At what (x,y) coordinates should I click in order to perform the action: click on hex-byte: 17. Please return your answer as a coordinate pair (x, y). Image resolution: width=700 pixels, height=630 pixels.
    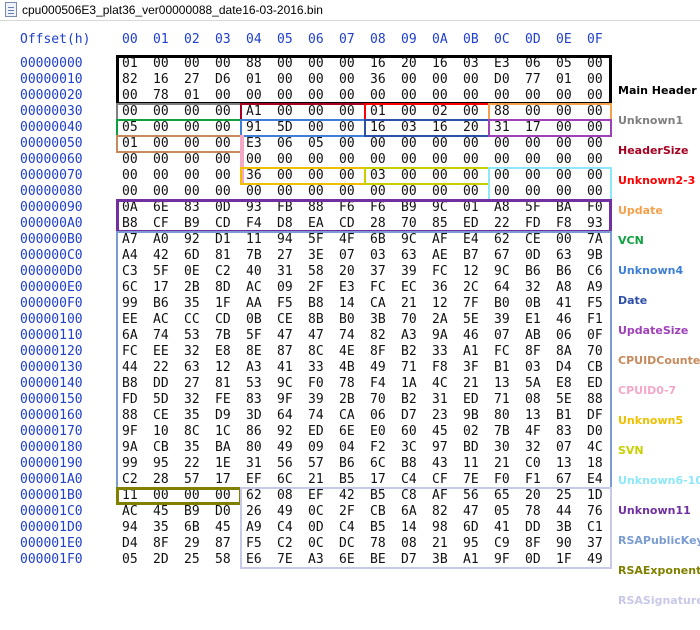
    Looking at the image, I should click on (161, 287).